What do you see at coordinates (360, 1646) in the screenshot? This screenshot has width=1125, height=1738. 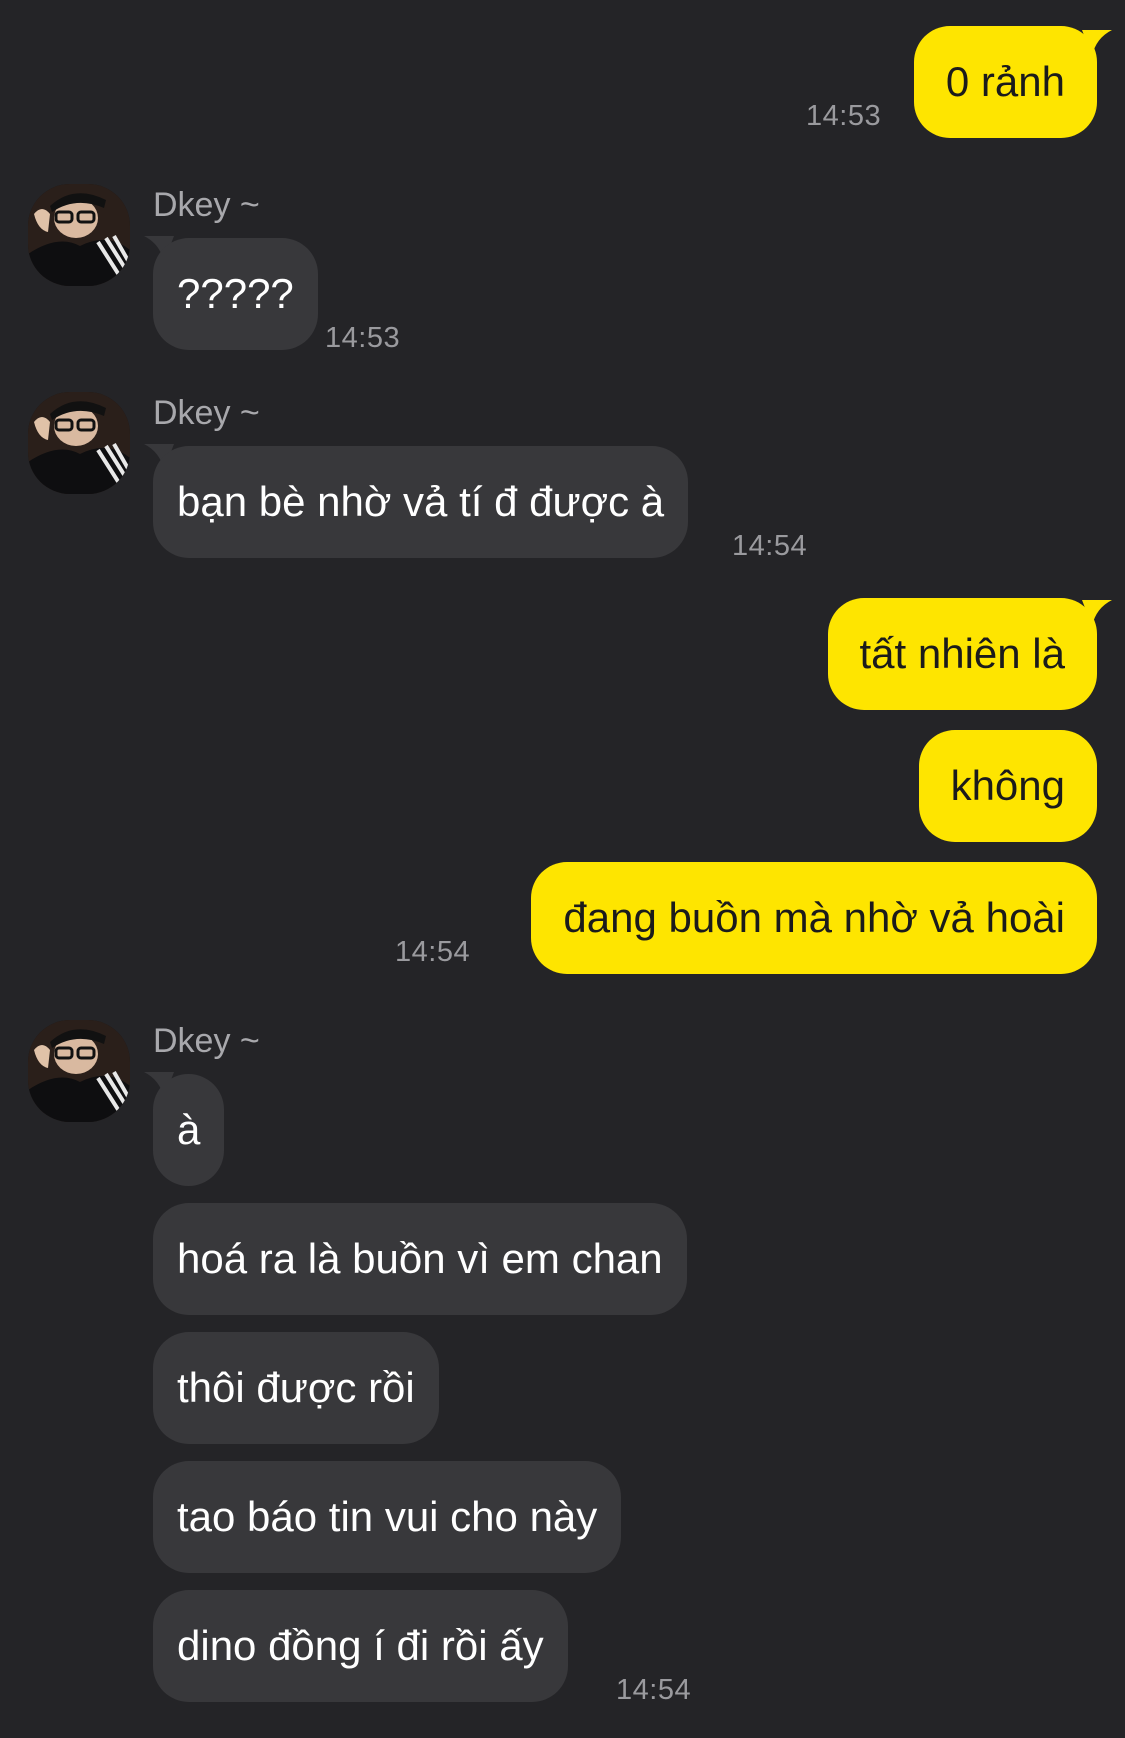 I see `incoming-message-bubble: dino đồng í đi rồi ấy` at bounding box center [360, 1646].